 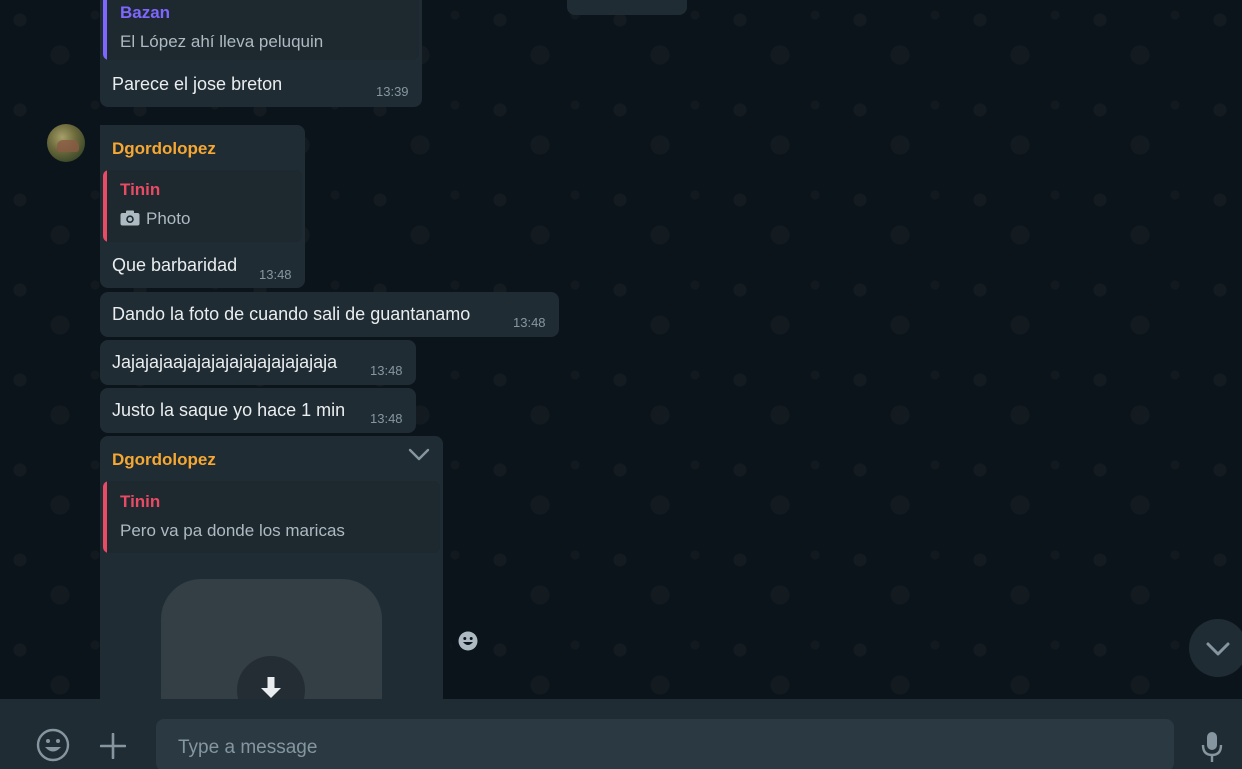 I want to click on message-bubble: Justo la saque yo hace 1 min 13:48, so click(x=258, y=410).